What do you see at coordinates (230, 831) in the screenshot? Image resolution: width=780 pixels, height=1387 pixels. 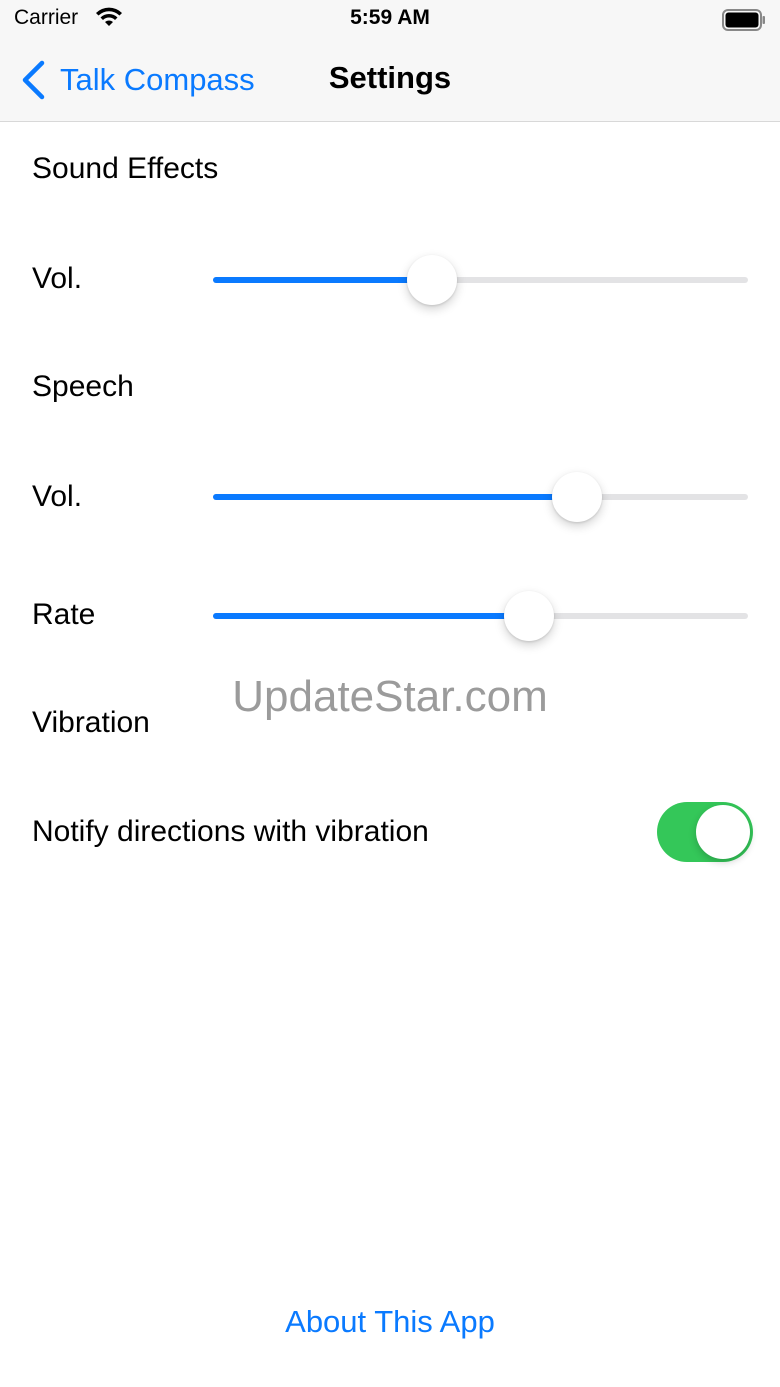 I see `notify-vibration-label: Notify directions with vibration` at bounding box center [230, 831].